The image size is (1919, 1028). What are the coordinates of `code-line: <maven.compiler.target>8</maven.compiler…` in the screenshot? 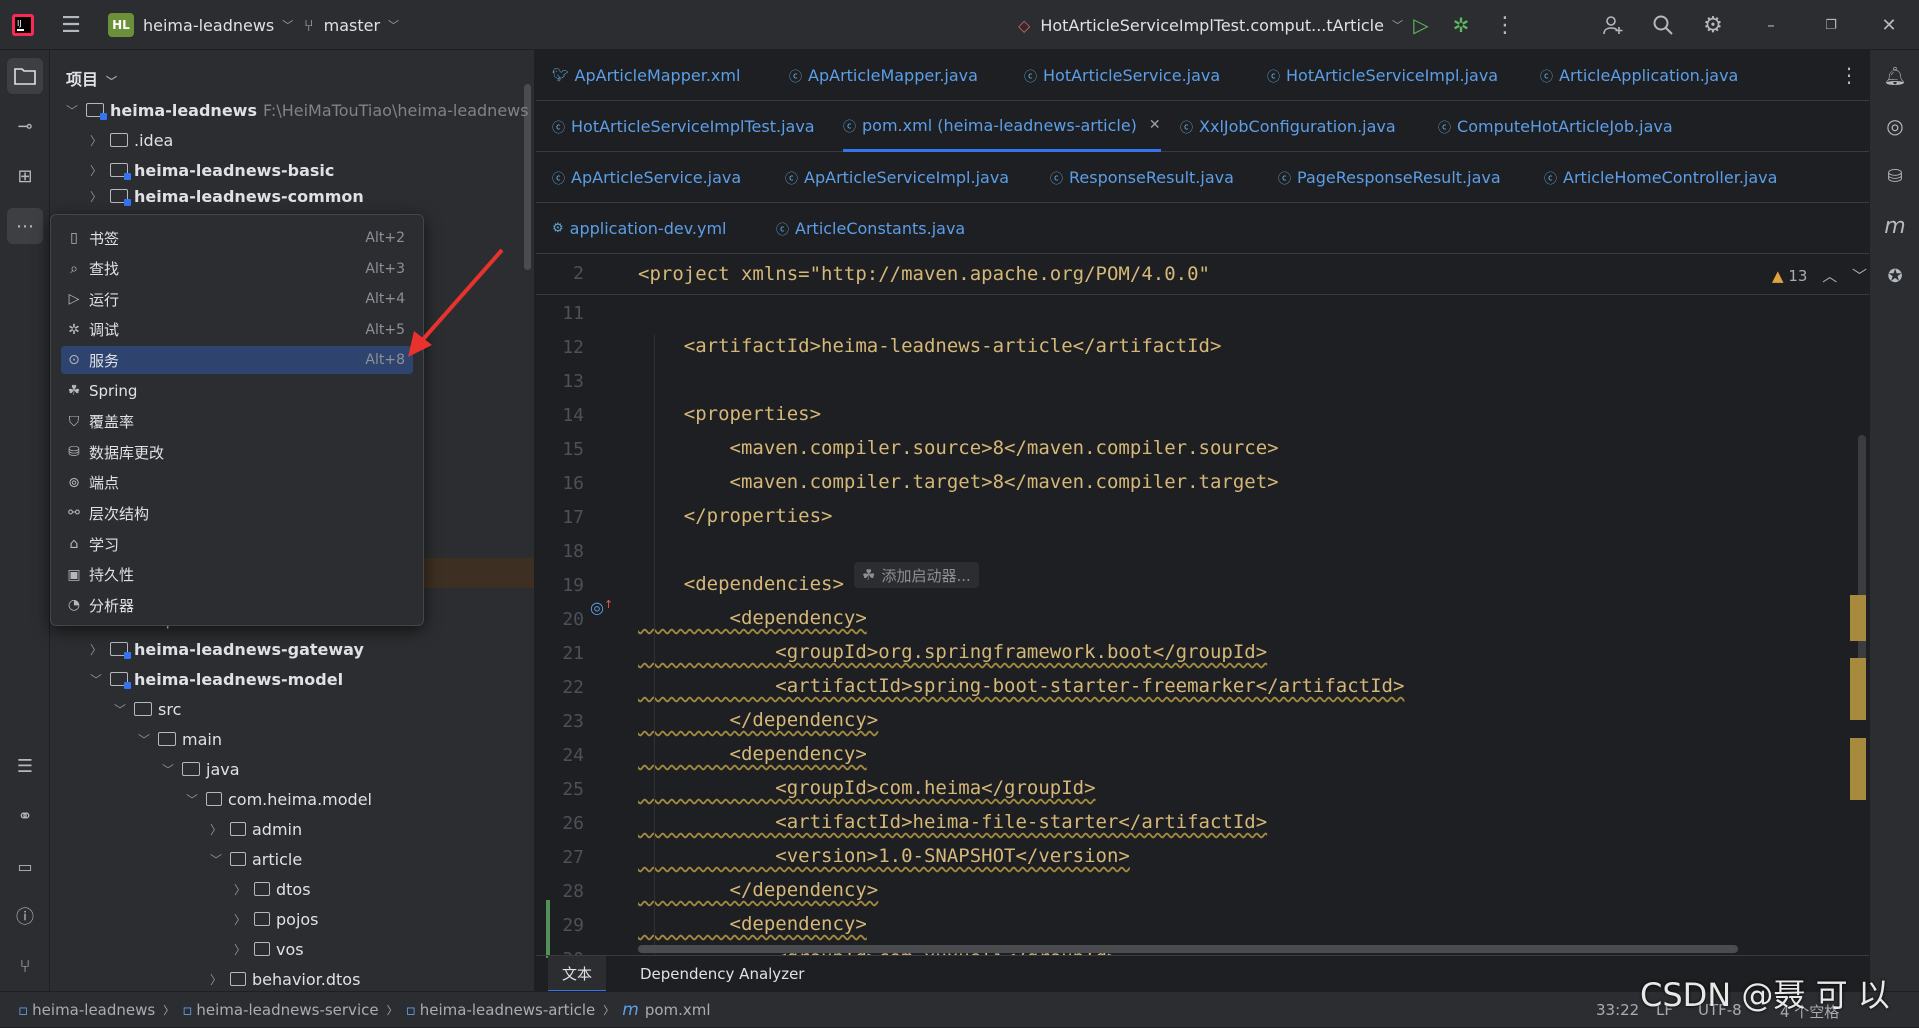 It's located at (958, 482).